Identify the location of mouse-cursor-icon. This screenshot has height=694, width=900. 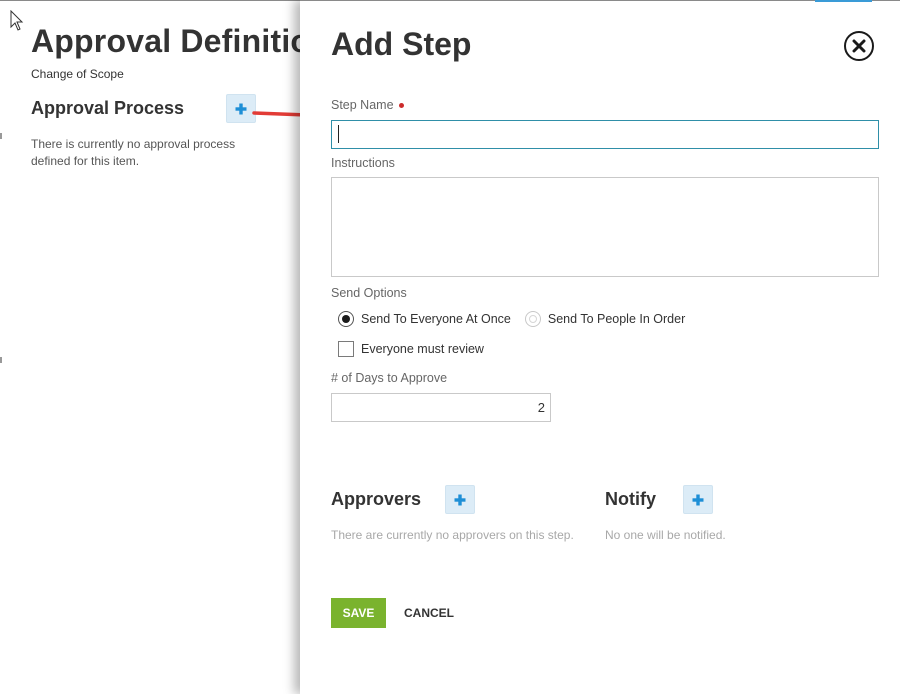
(17, 20).